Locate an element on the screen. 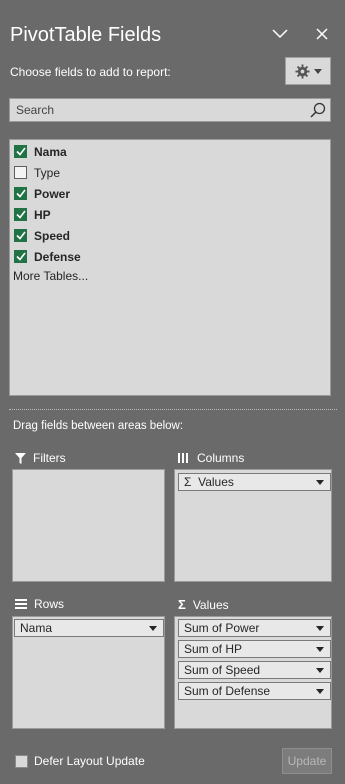  field-pill-label: Sum of Power is located at coordinates (222, 628).